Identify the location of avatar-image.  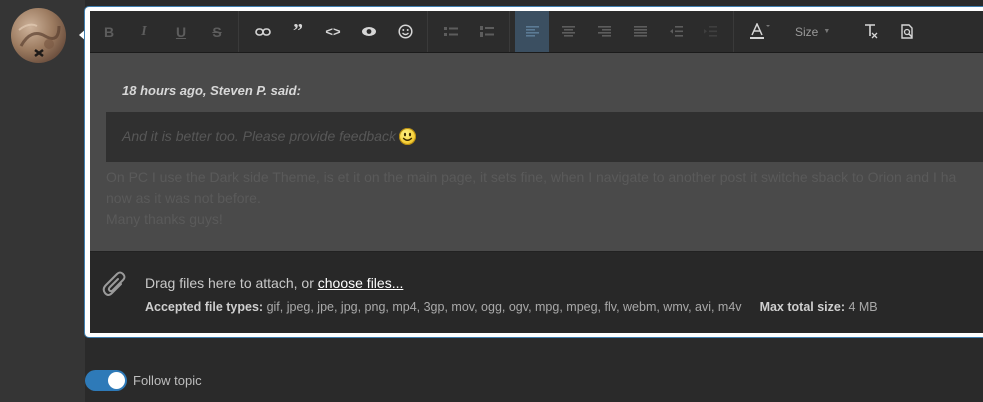
(39, 40).